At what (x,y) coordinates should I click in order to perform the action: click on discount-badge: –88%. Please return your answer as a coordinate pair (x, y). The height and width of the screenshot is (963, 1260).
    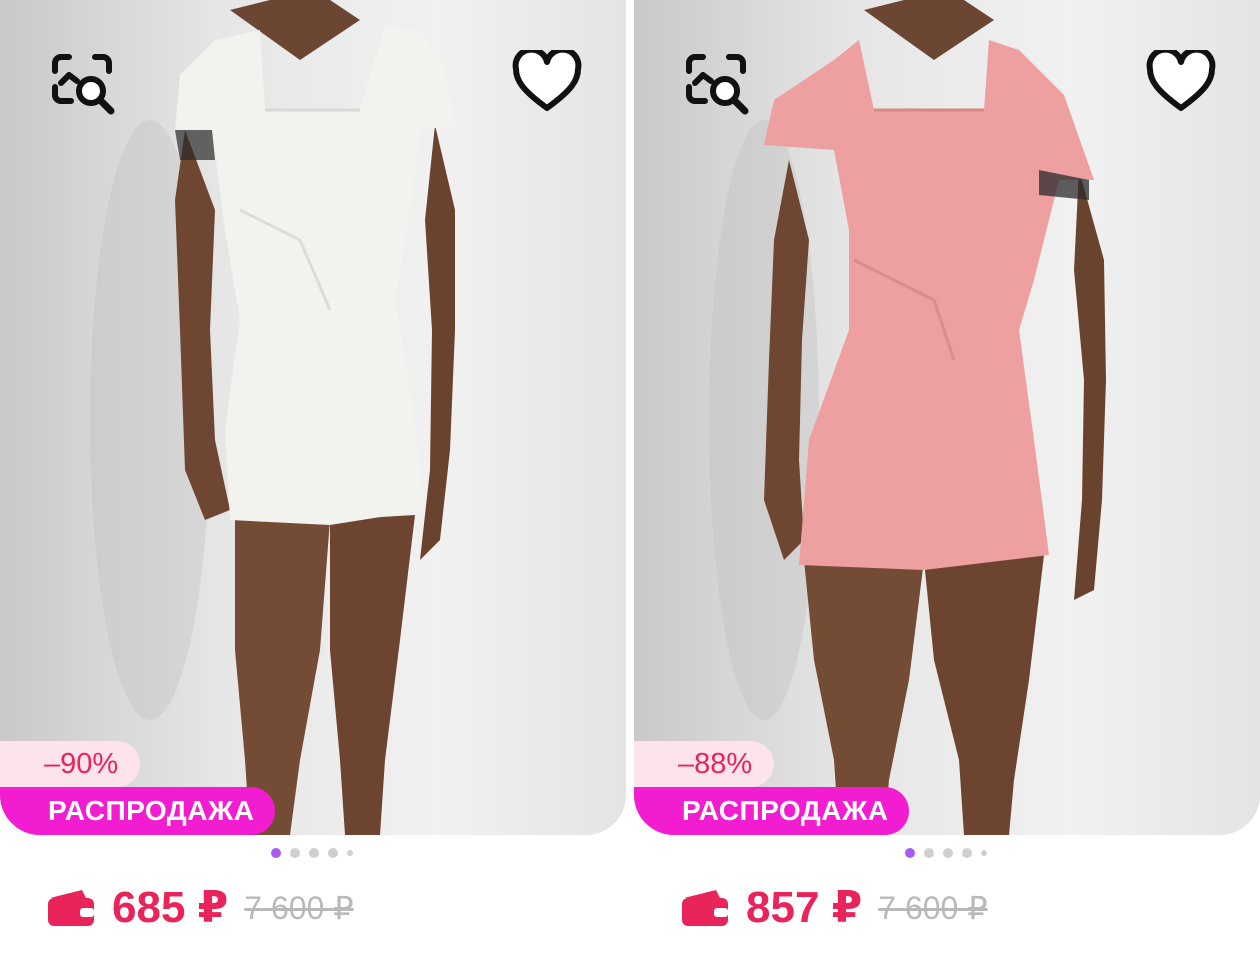
    Looking at the image, I should click on (704, 764).